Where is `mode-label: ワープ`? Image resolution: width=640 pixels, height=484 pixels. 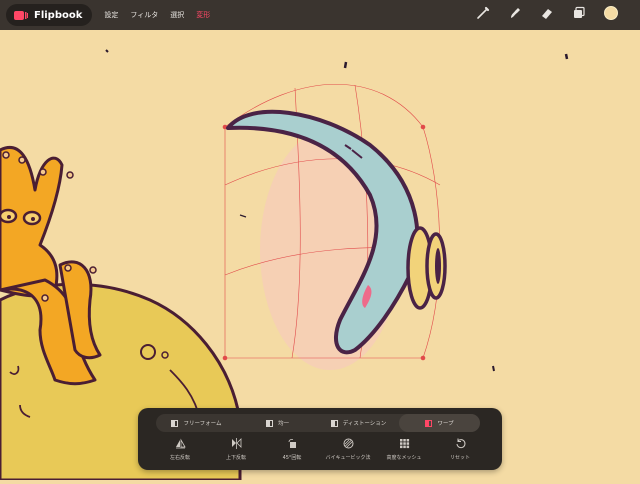 mode-label: ワープ is located at coordinates (445, 424).